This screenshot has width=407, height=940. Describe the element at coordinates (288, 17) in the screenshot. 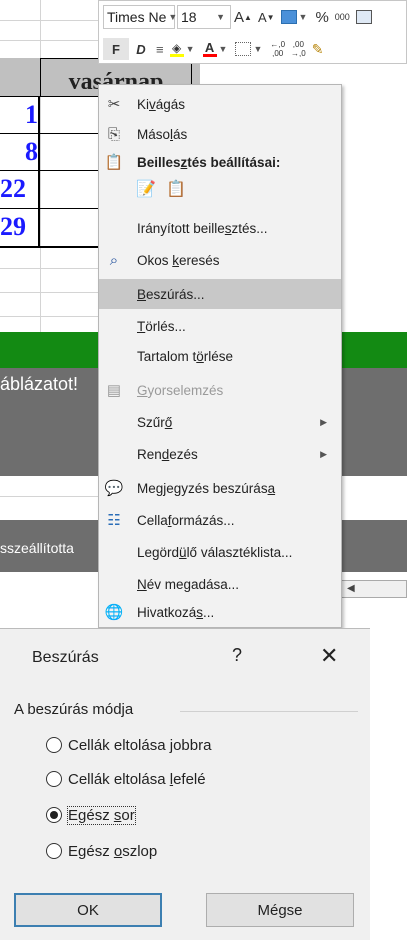

I see `cell-styles-icon` at that location.